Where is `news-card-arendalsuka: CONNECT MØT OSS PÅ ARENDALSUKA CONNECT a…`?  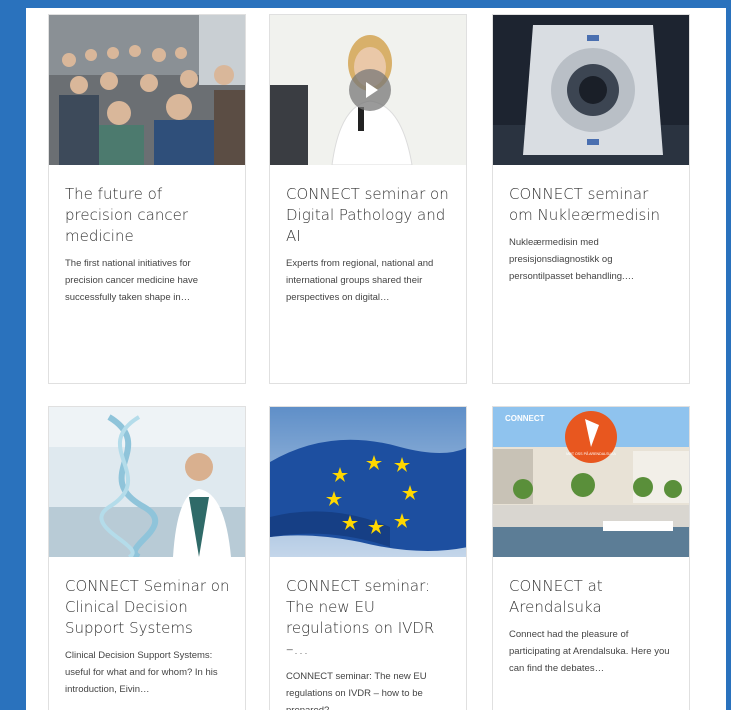
news-card-arendalsuka: CONNECT MØT OSS PÅ ARENDALSUKA CONNECT a… is located at coordinates (591, 558).